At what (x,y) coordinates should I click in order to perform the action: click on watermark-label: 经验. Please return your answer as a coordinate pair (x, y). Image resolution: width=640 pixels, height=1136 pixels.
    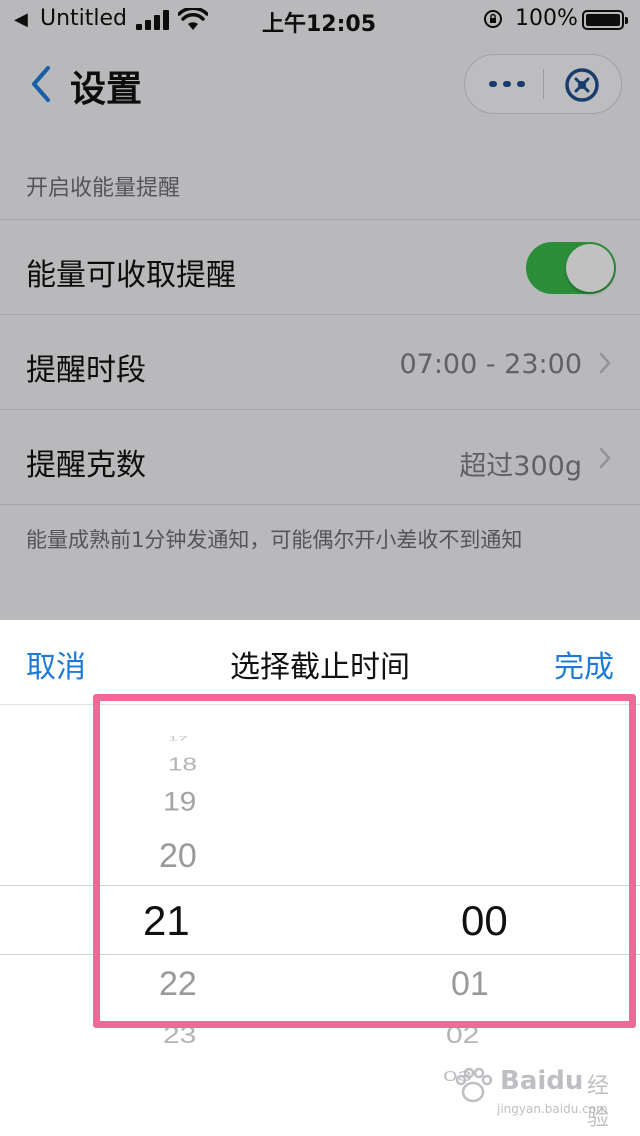
    Looking at the image, I should click on (598, 1102).